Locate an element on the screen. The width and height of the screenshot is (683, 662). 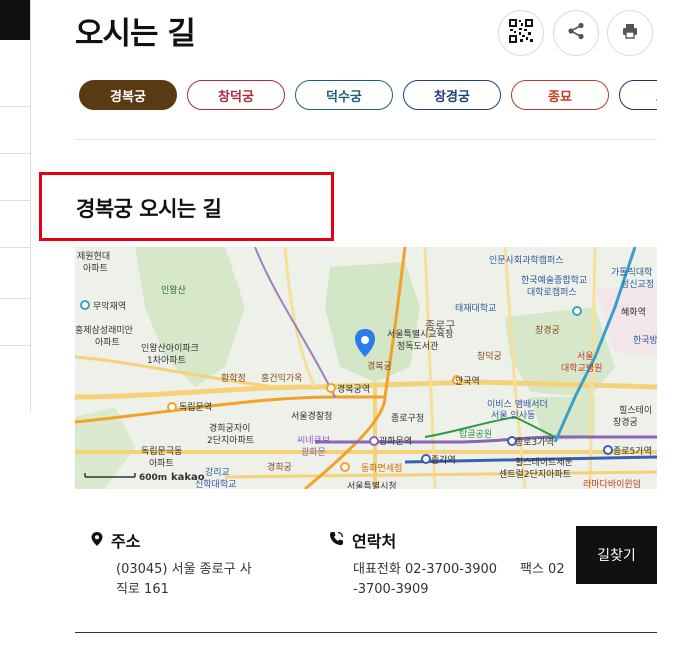
address-label: 주소 is located at coordinates (115, 540).